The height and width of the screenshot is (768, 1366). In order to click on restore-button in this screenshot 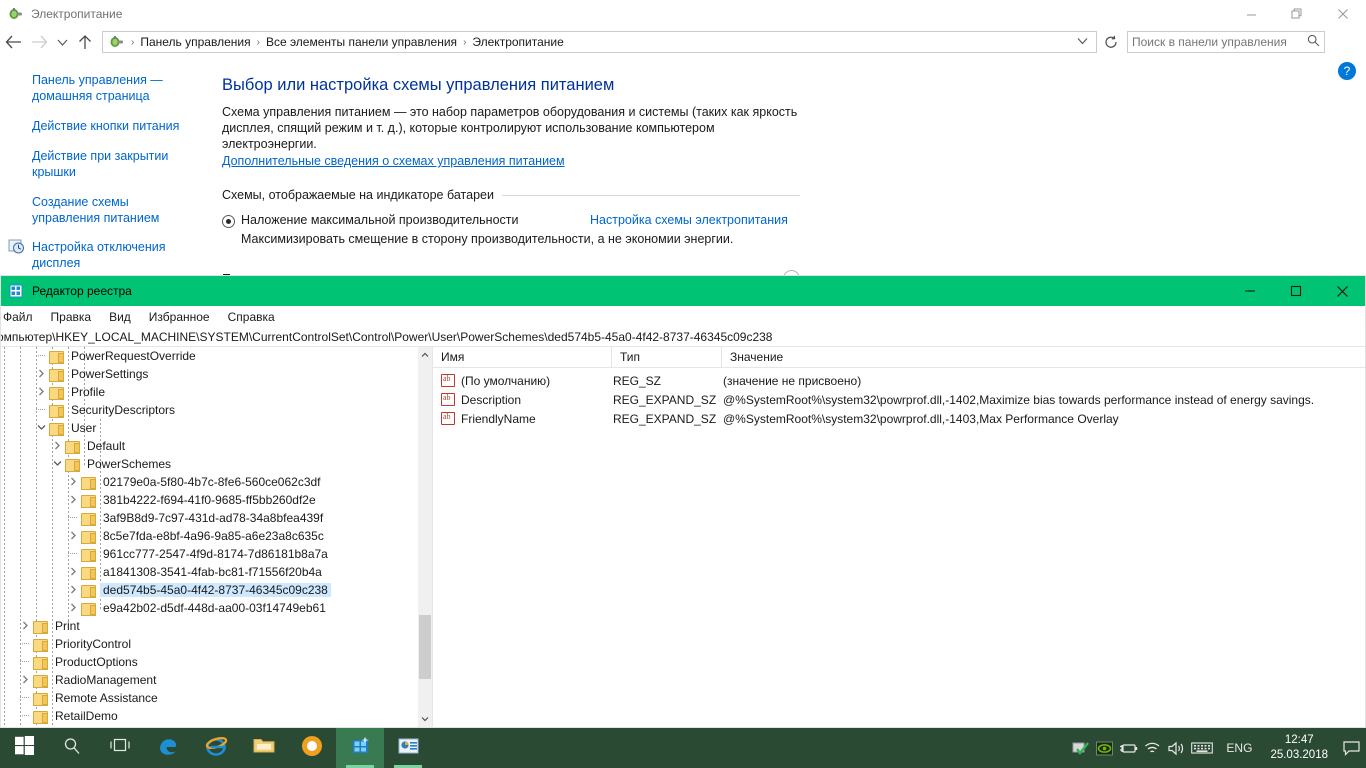, I will do `click(1297, 14)`.